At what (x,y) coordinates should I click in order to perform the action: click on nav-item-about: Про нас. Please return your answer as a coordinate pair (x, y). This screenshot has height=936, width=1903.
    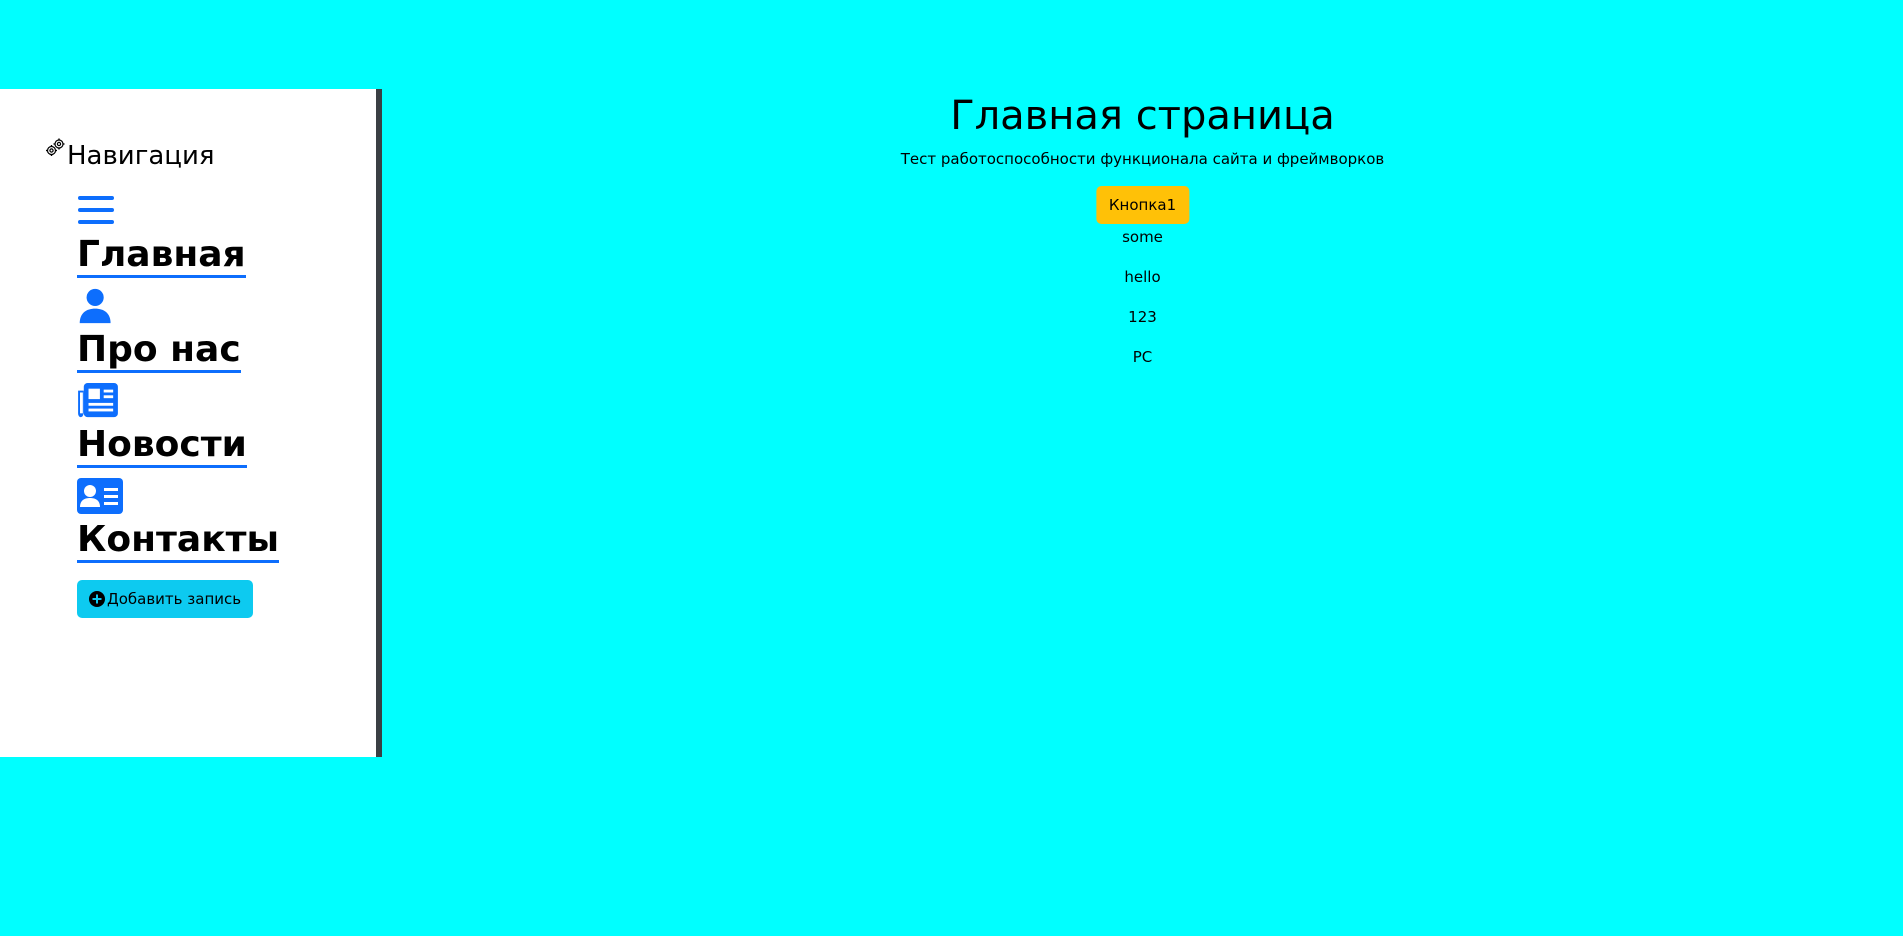
    Looking at the image, I should click on (222, 335).